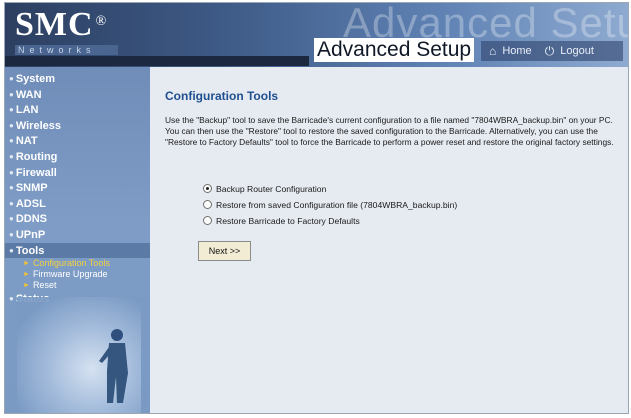 Image resolution: width=631 pixels, height=418 pixels. What do you see at coordinates (44, 285) in the screenshot?
I see `subnav-label: Reset` at bounding box center [44, 285].